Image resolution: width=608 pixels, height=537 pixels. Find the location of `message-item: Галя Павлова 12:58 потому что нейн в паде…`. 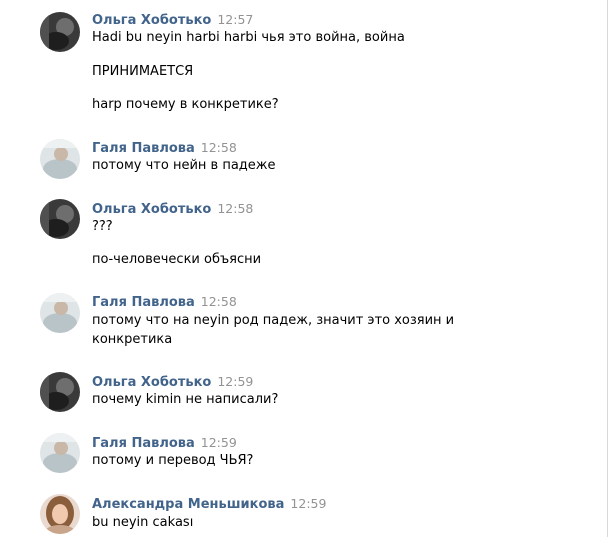

message-item: Галя Павлова 12:58 потому что нейн в паде… is located at coordinates (300, 160).